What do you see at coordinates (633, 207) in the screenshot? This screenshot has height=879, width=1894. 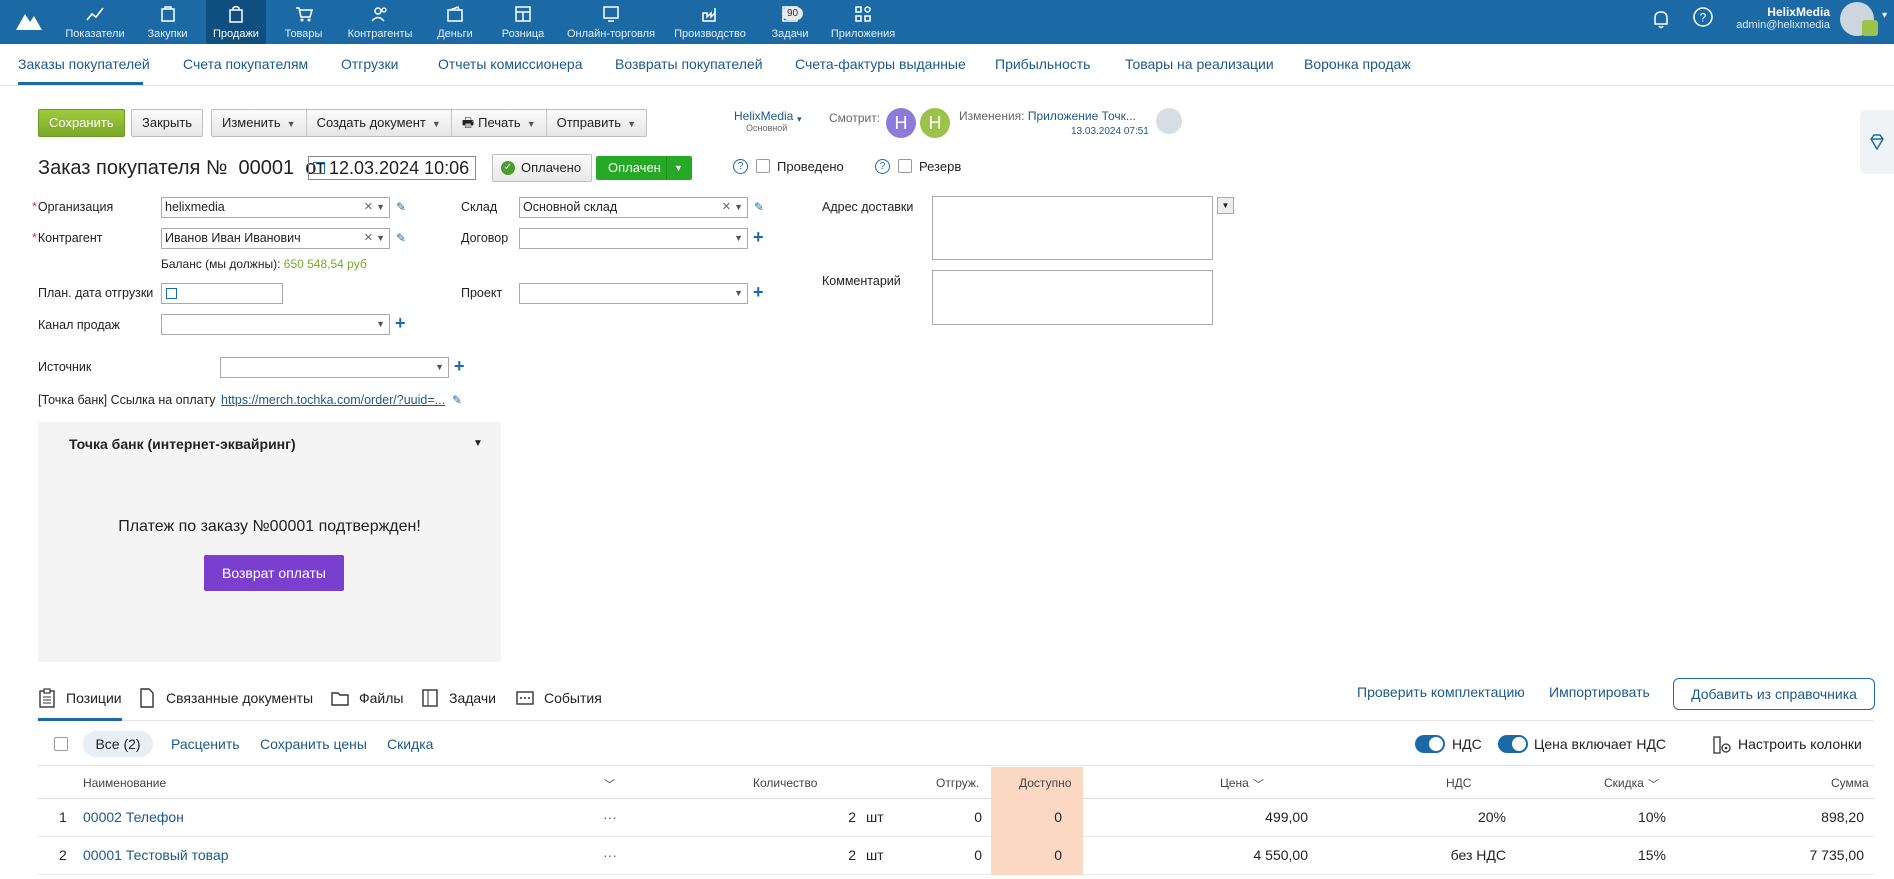 I see `warehouse-field: Основной склад ✕ ▼` at bounding box center [633, 207].